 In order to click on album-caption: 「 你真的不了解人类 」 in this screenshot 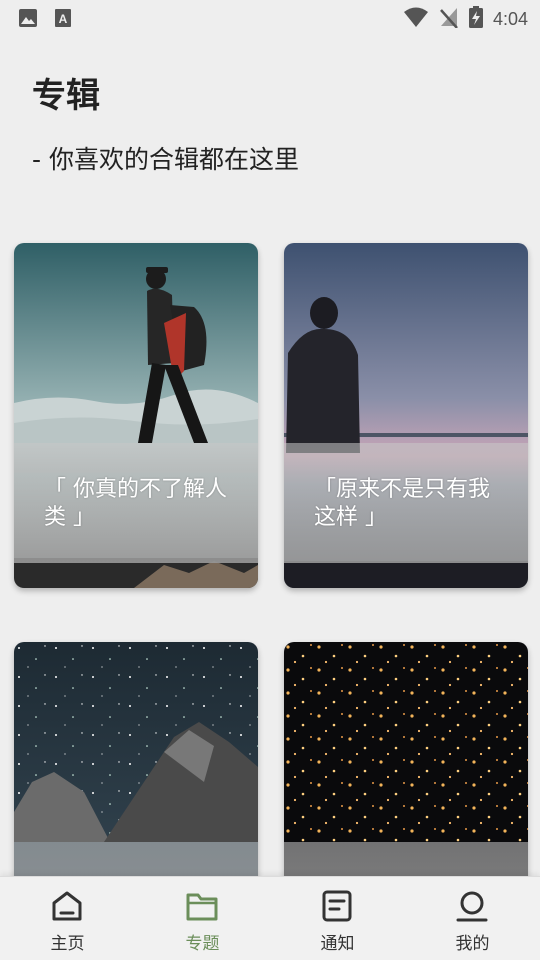, I will do `click(135, 503)`.